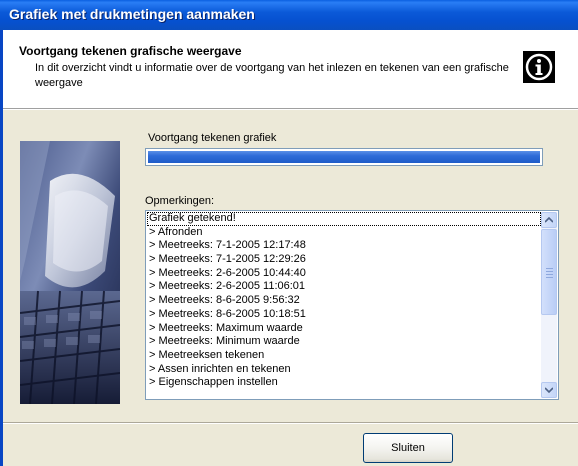 The height and width of the screenshot is (466, 578). I want to click on vertical-scrollbar, so click(549, 305).